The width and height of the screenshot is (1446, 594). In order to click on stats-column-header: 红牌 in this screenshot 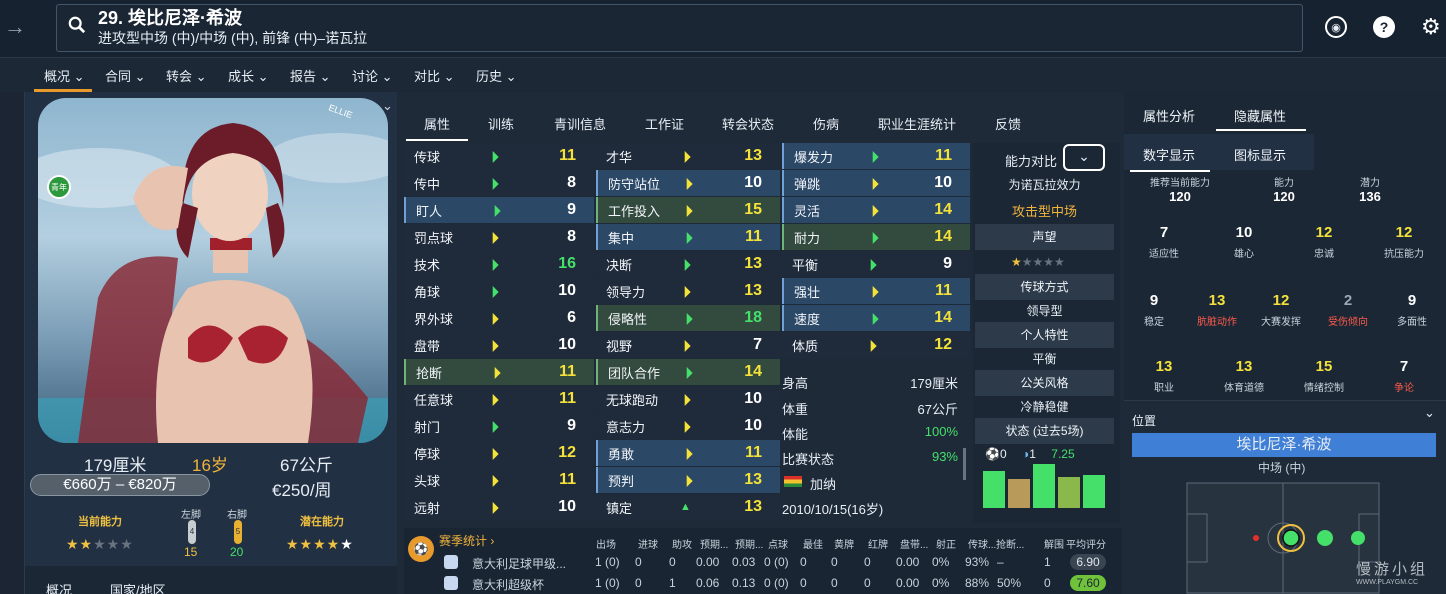, I will do `click(878, 543)`.